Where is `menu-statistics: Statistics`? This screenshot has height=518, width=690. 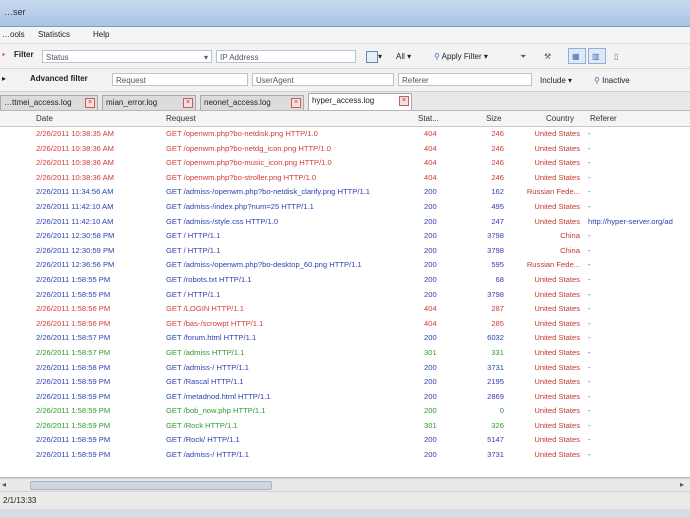
menu-statistics: Statistics is located at coordinates (54, 34).